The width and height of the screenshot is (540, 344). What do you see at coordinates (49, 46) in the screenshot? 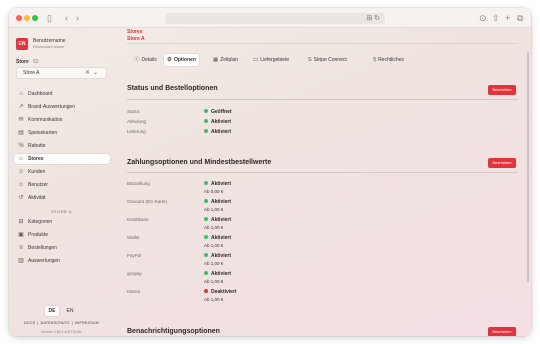
I see `brand-subtitle: Restaurant Name` at bounding box center [49, 46].